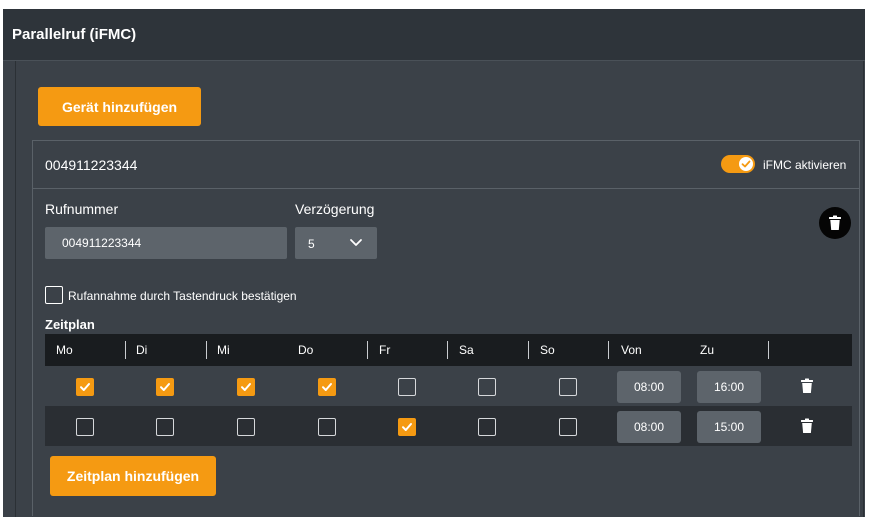 The width and height of the screenshot is (872, 517). What do you see at coordinates (64, 350) in the screenshot?
I see `column-header-mo: Mo` at bounding box center [64, 350].